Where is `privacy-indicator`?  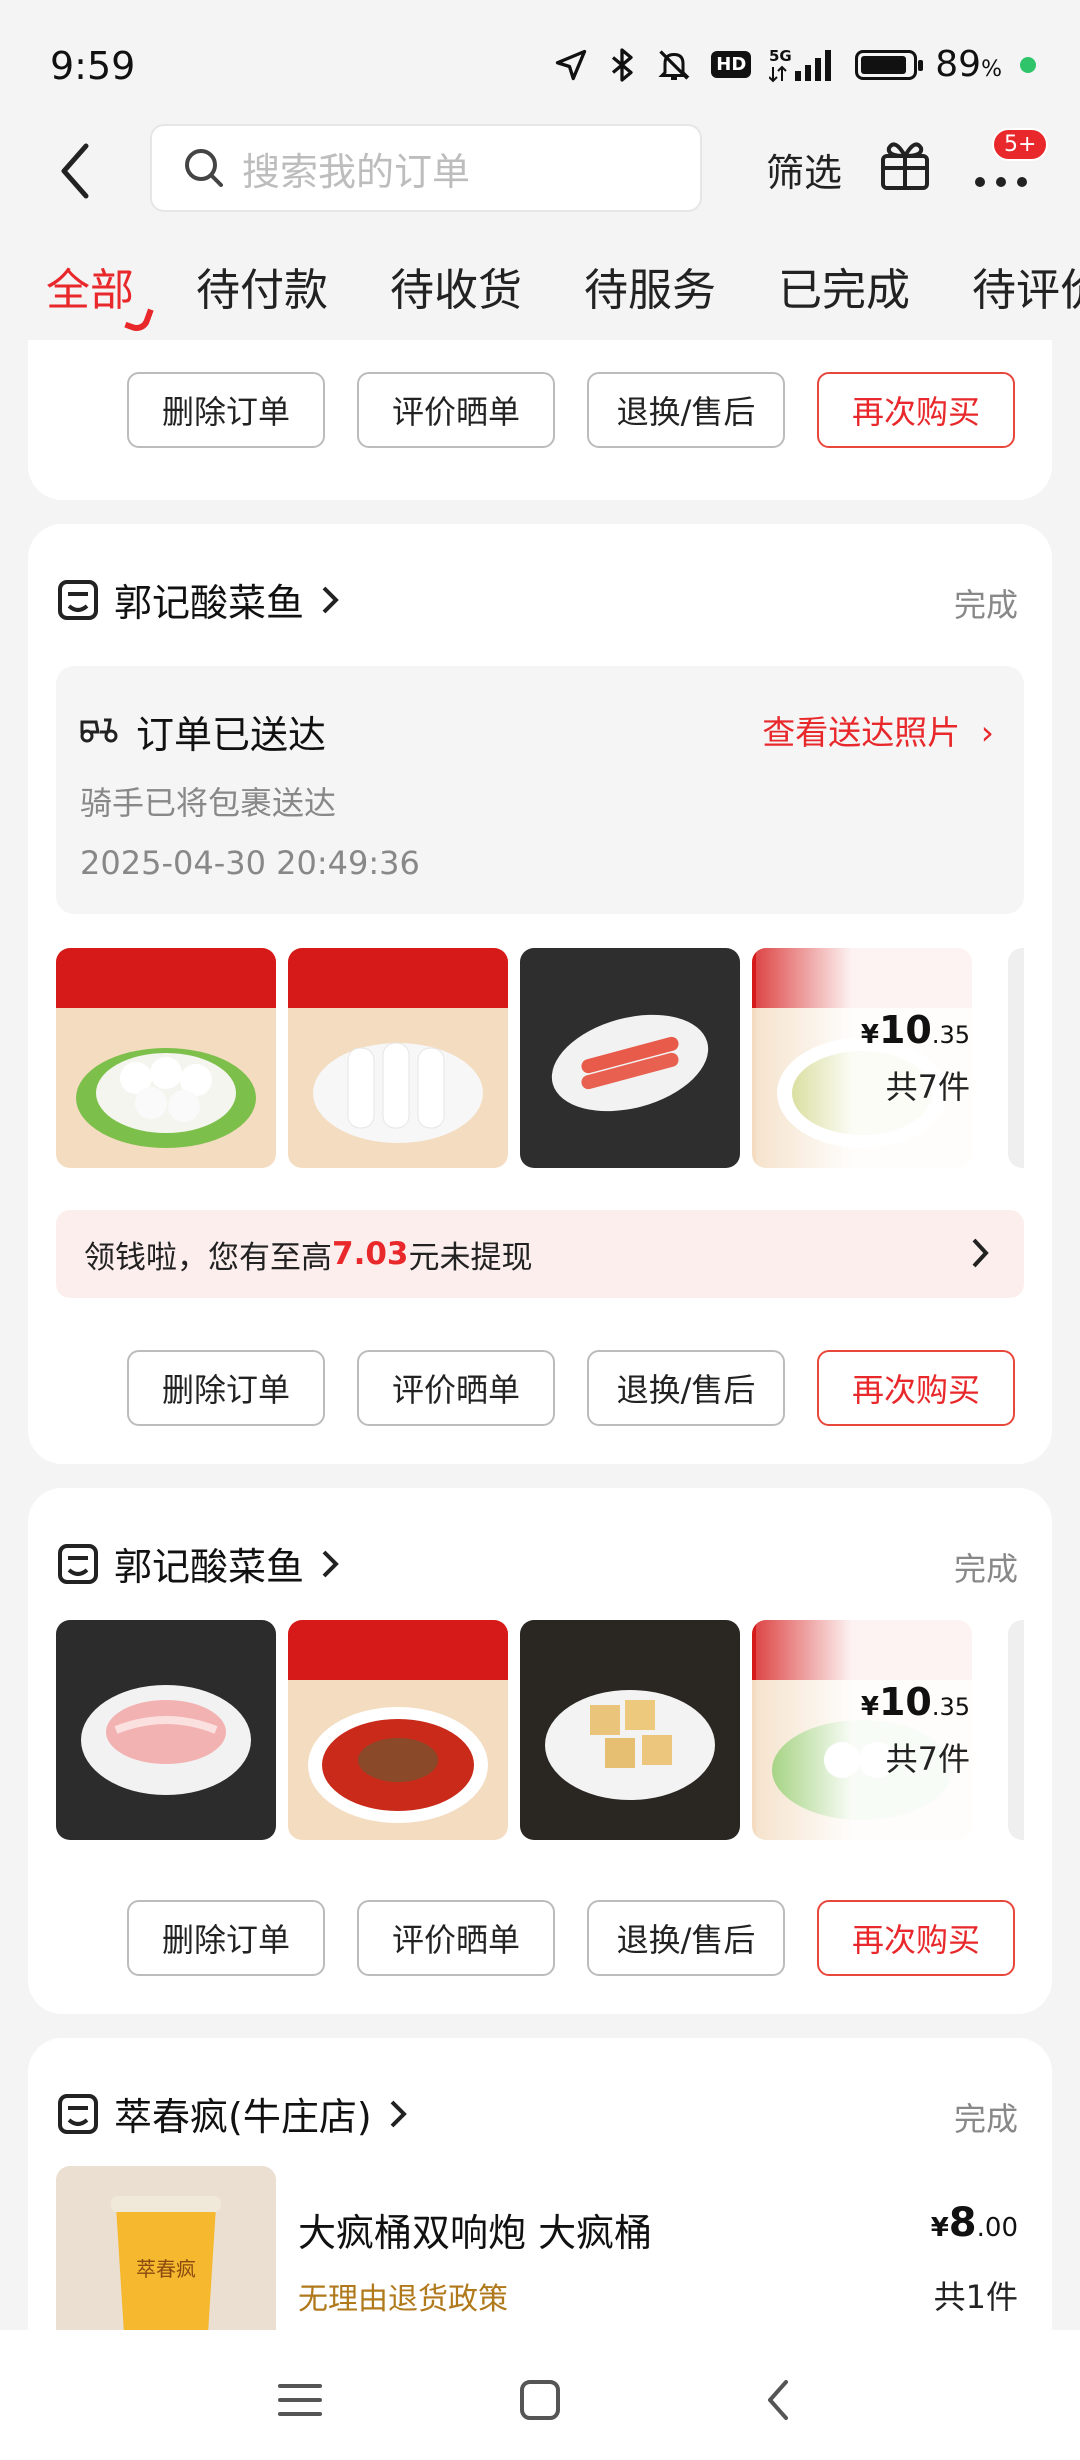 privacy-indicator is located at coordinates (1028, 64).